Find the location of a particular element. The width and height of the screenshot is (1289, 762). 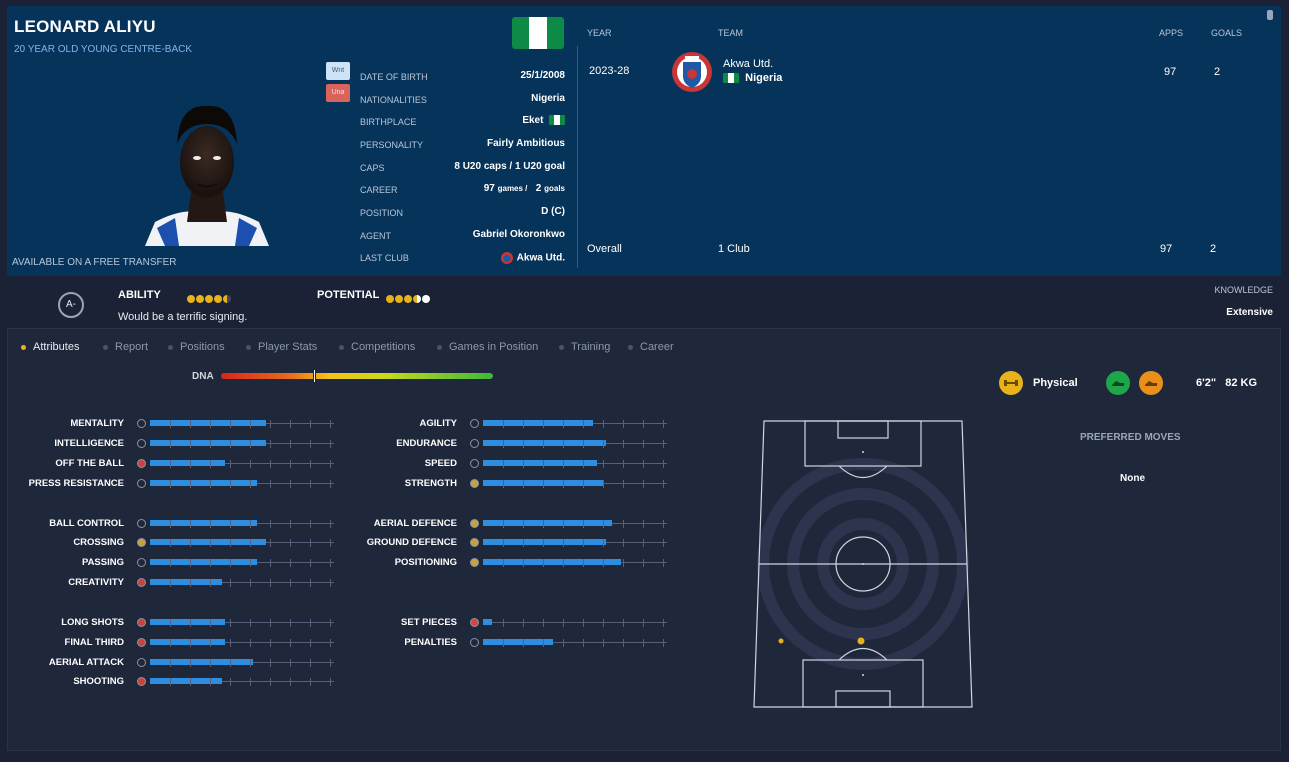

nationality-value: Nigeria is located at coordinates (548, 98).